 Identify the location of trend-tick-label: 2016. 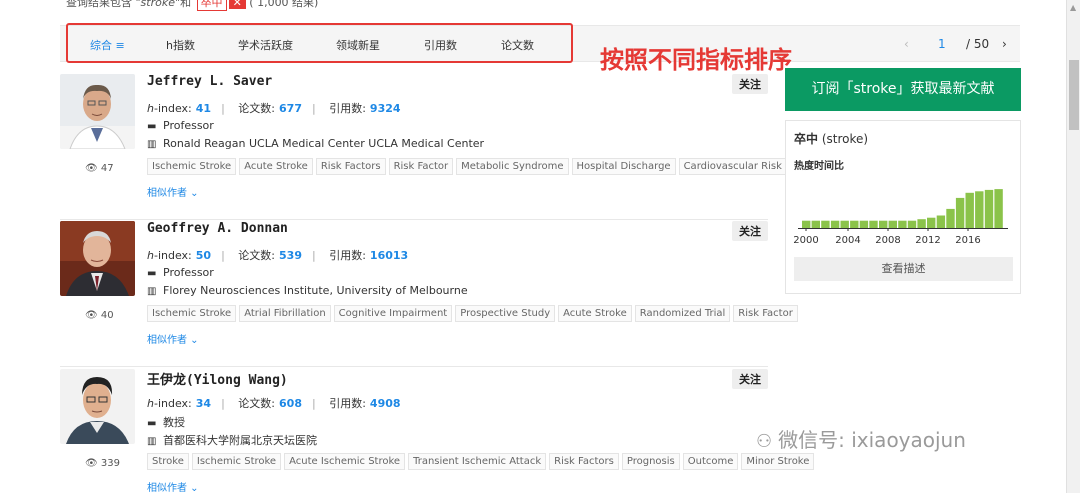
(967, 240).